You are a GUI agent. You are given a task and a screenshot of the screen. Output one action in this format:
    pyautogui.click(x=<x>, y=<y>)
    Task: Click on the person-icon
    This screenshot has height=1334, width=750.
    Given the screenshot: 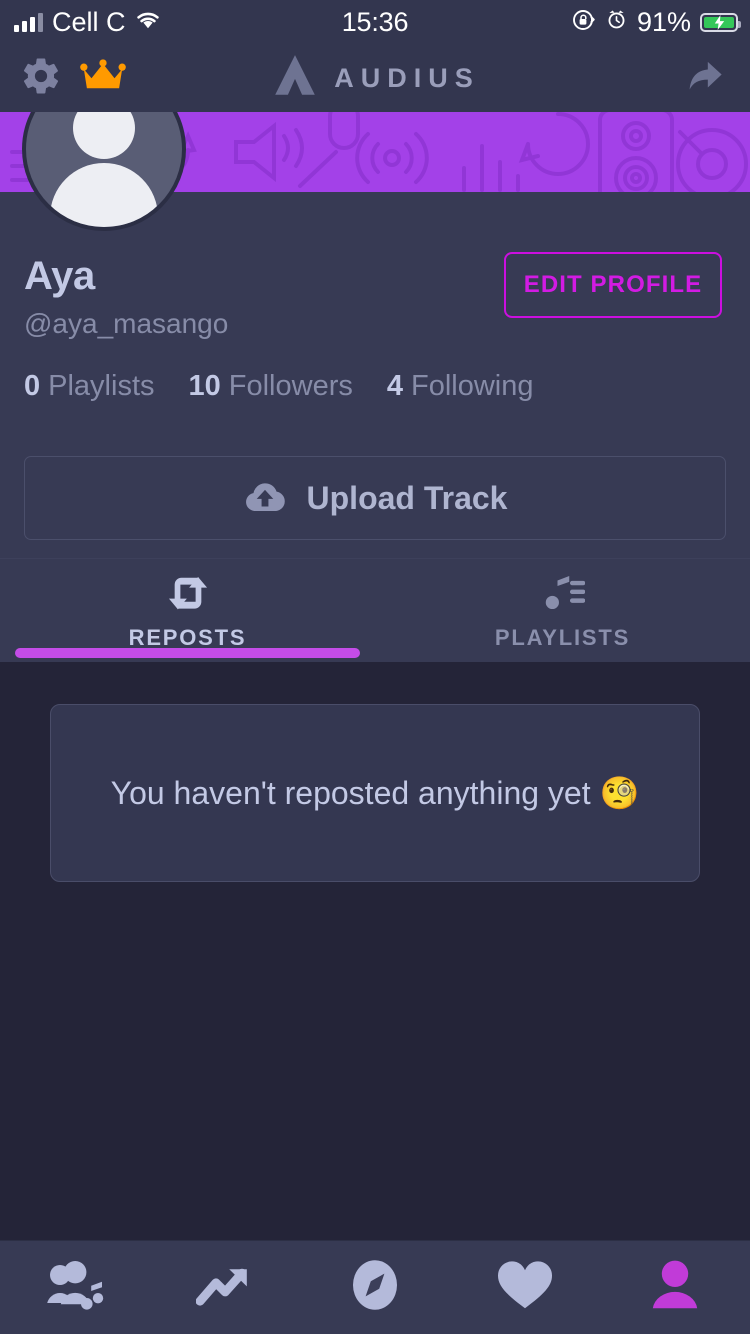 What is the action you would take?
    pyautogui.click(x=675, y=1287)
    